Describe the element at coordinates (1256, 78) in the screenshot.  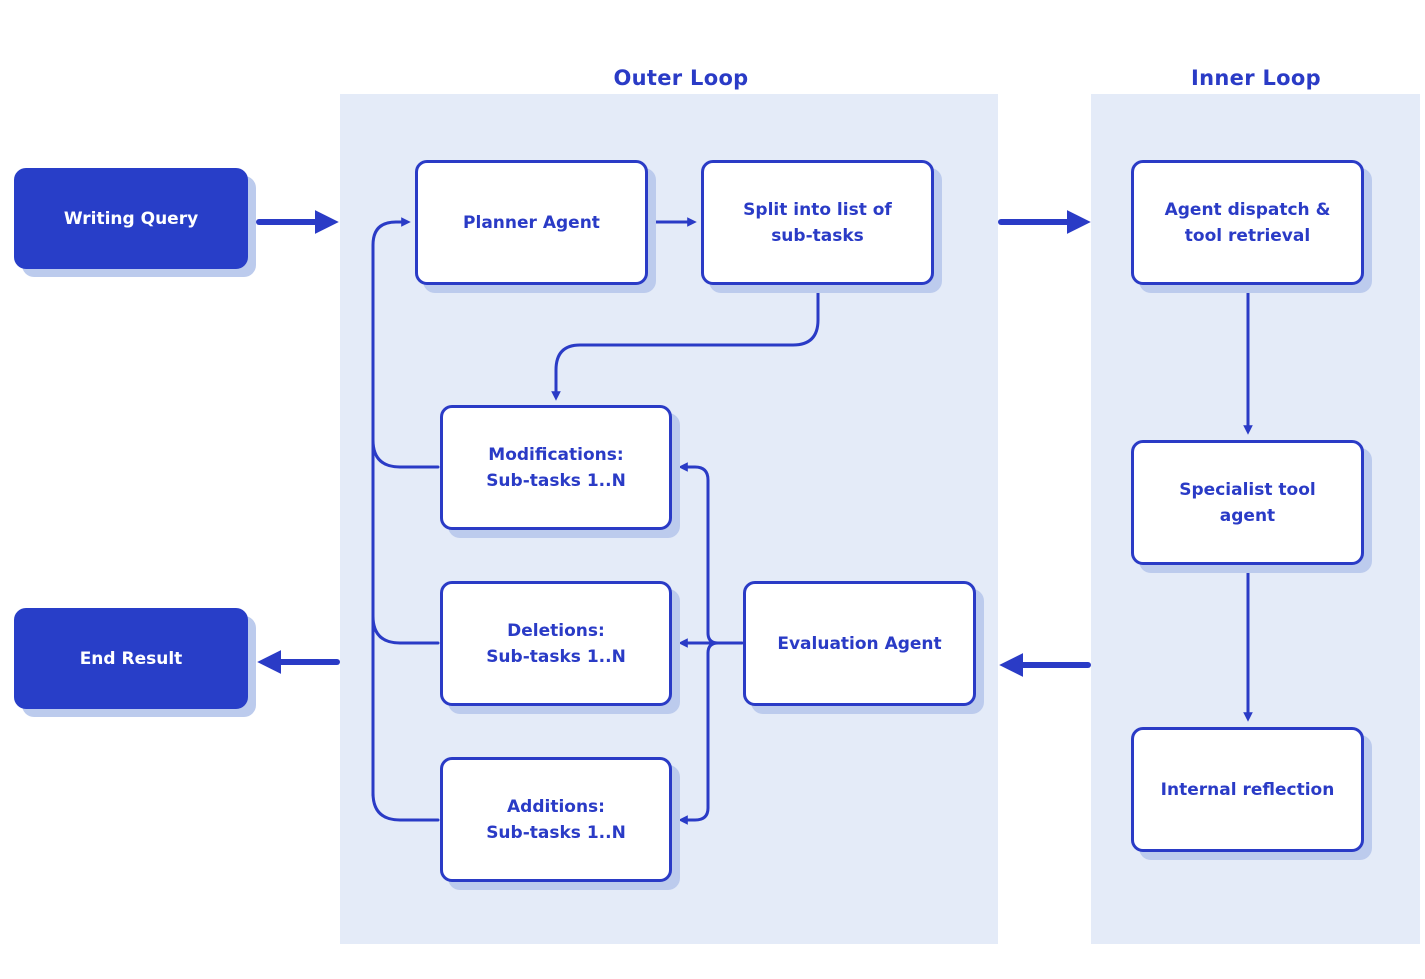
I see `inner-loop-title: Inner Loop` at that location.